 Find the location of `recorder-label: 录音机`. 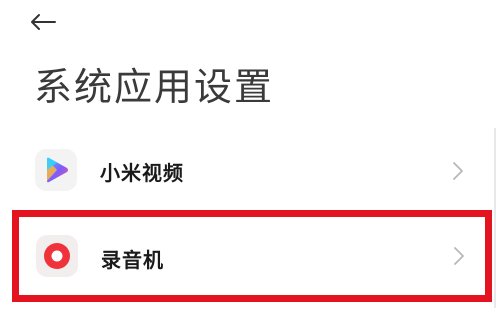

recorder-label: 录音机 is located at coordinates (132, 260).